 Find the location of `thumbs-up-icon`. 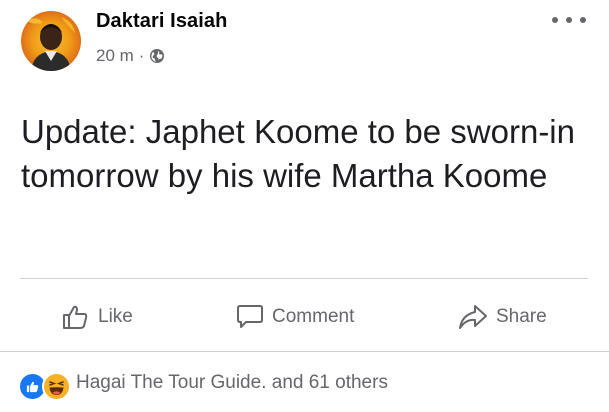

thumbs-up-icon is located at coordinates (75, 317).